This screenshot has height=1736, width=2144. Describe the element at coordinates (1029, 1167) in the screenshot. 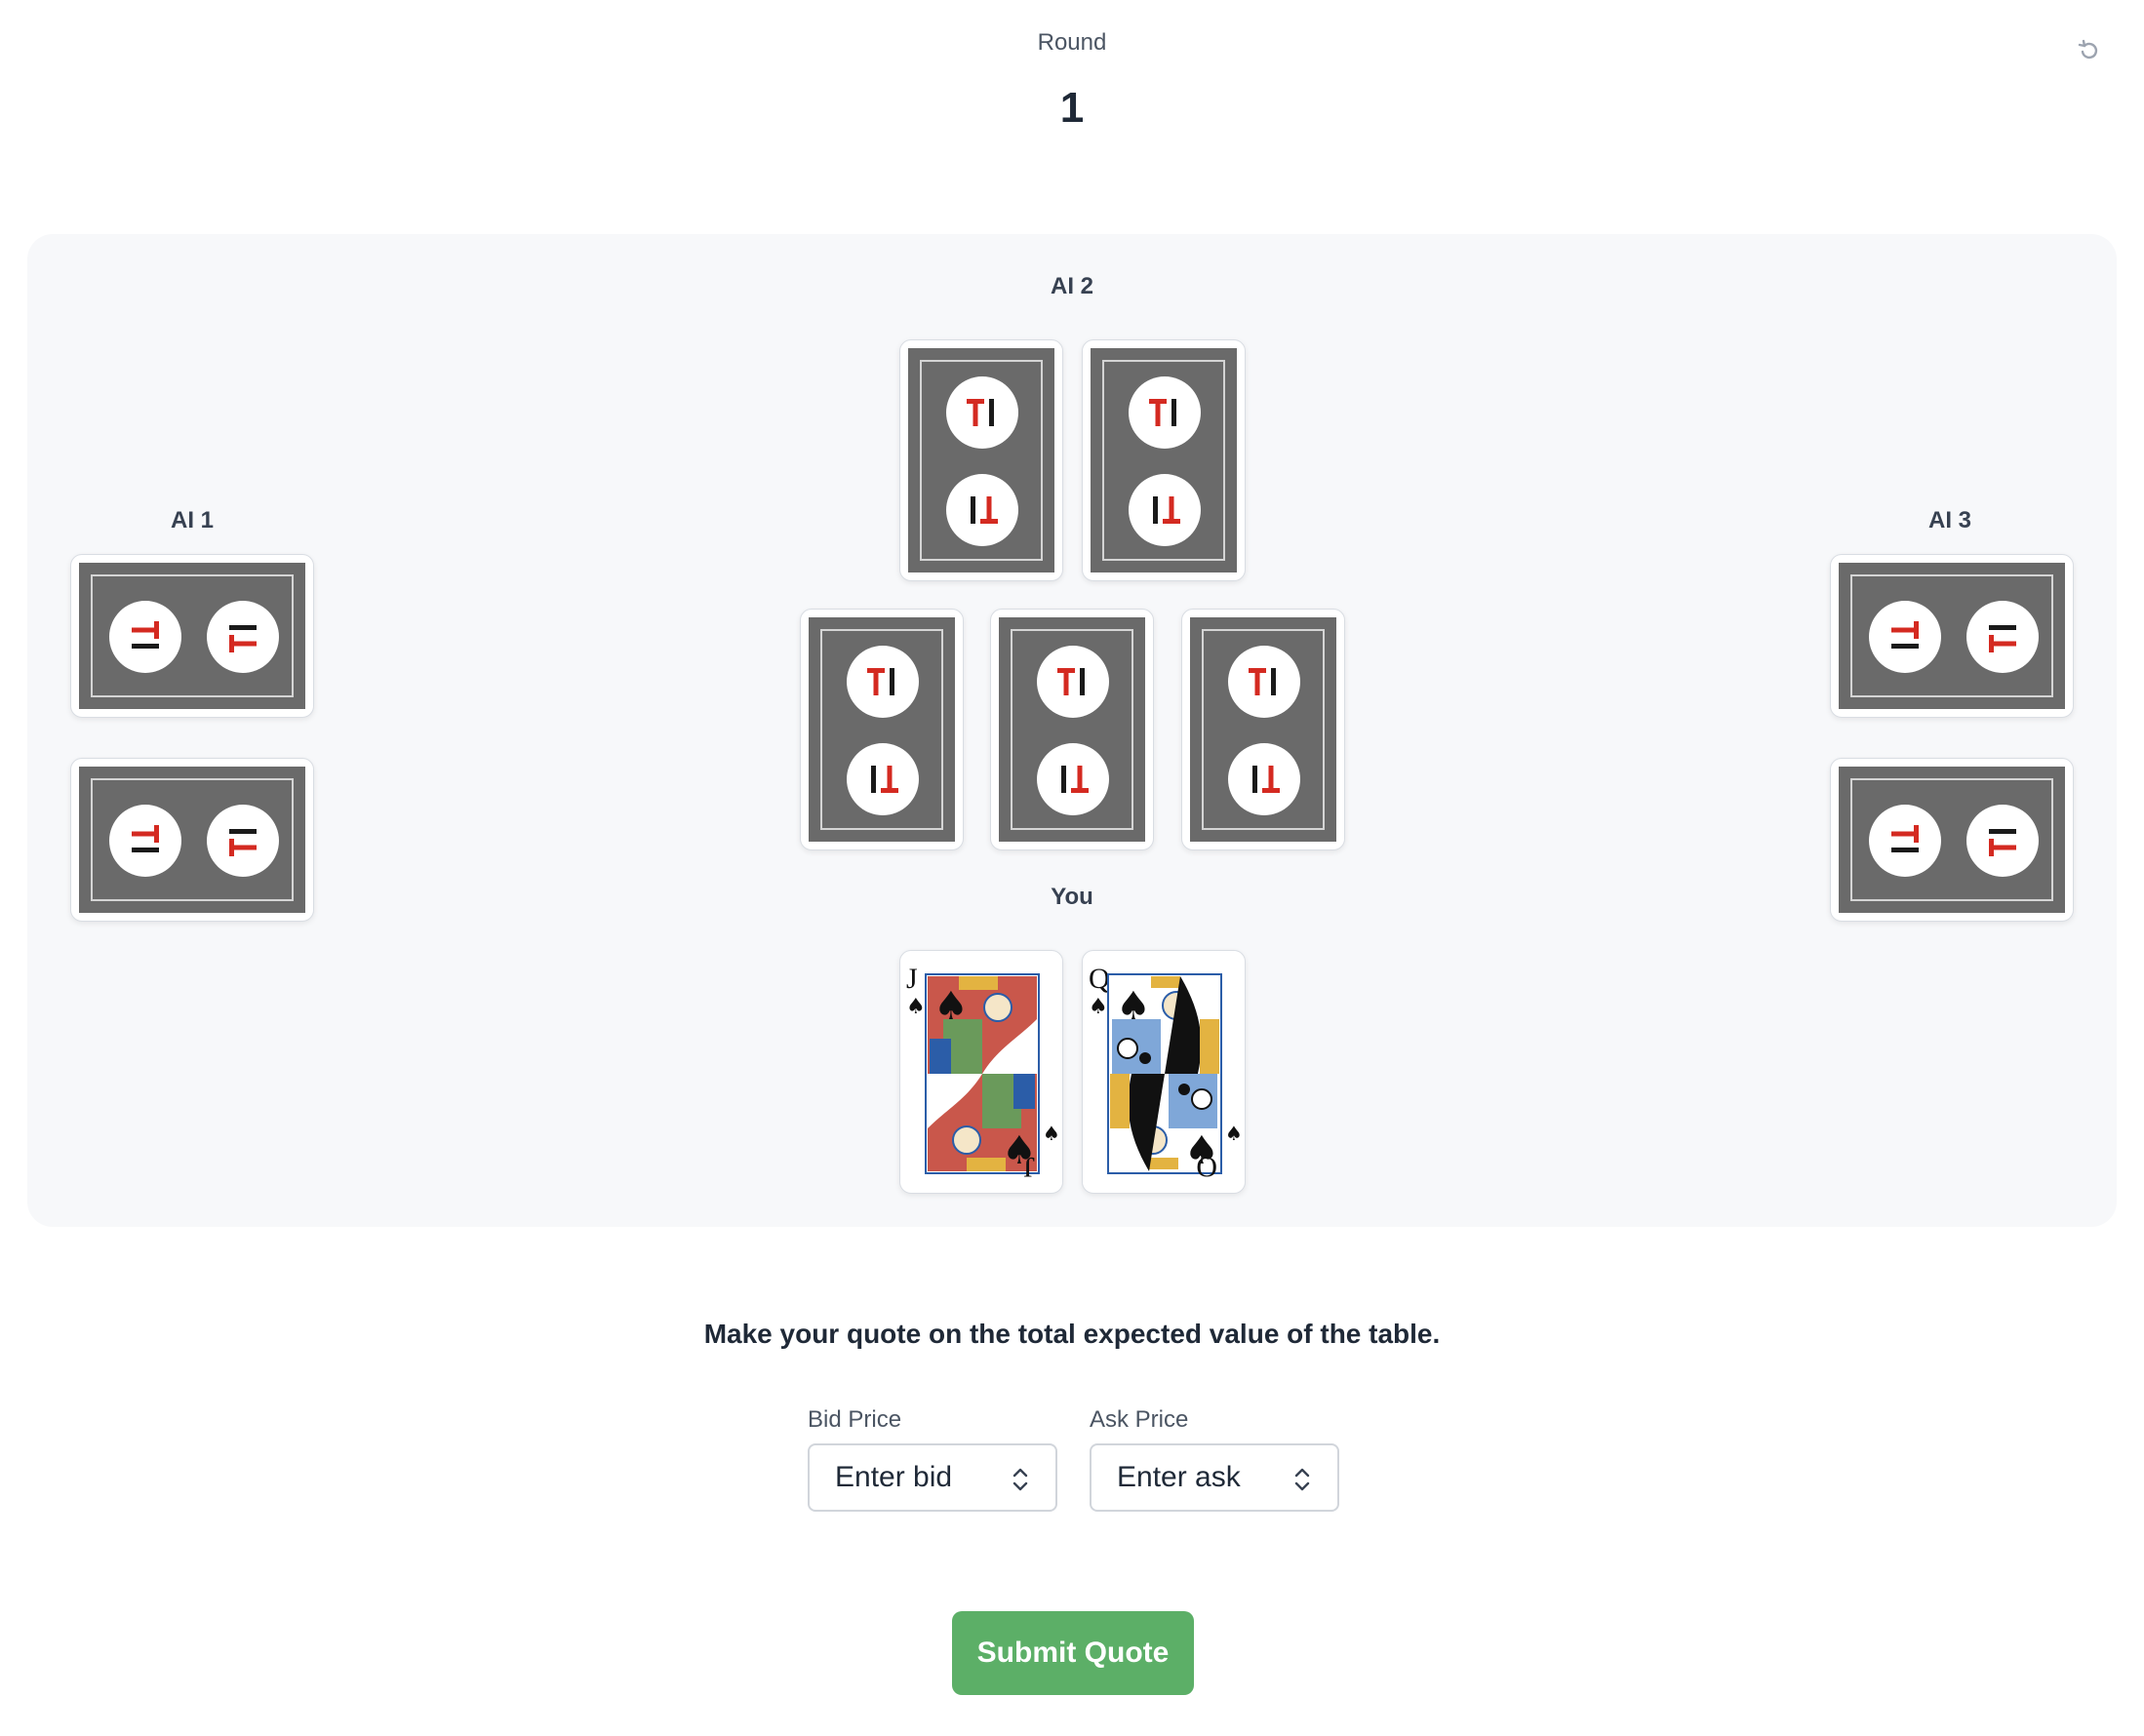

I see `svg-text: J` at that location.